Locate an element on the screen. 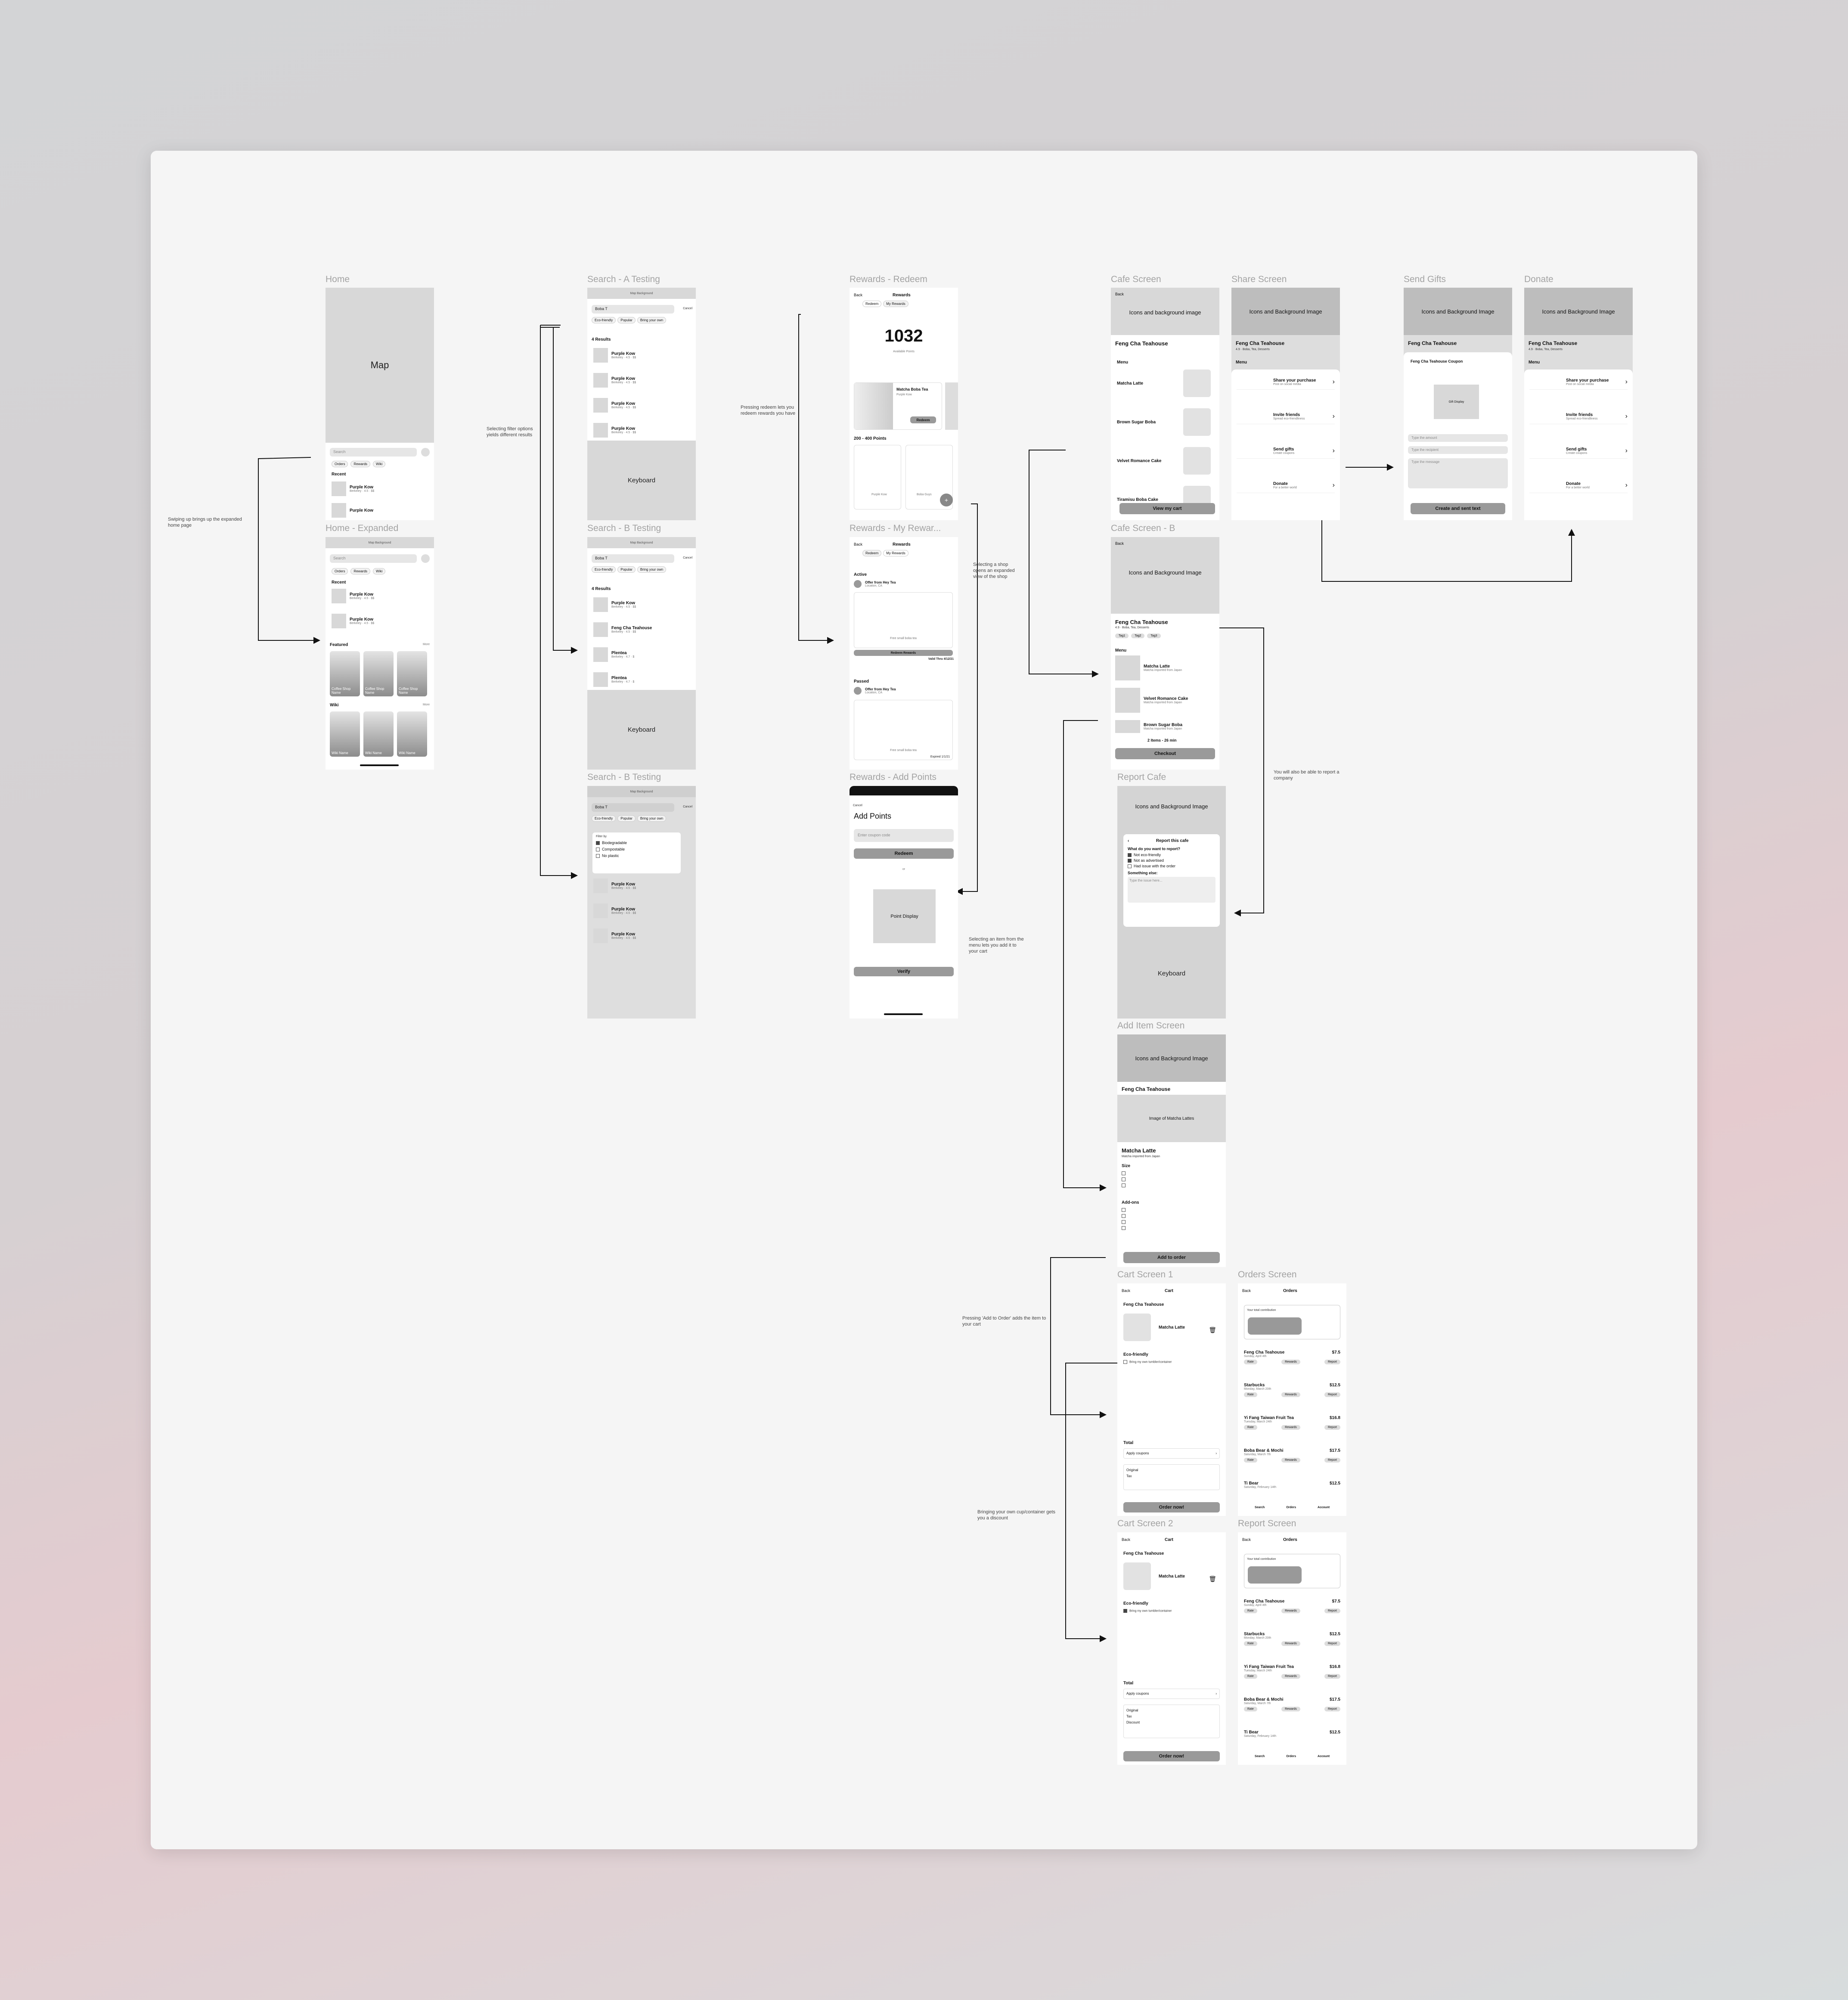 The width and height of the screenshot is (1848, 2000). checkout-button: Checkout is located at coordinates (1165, 753).